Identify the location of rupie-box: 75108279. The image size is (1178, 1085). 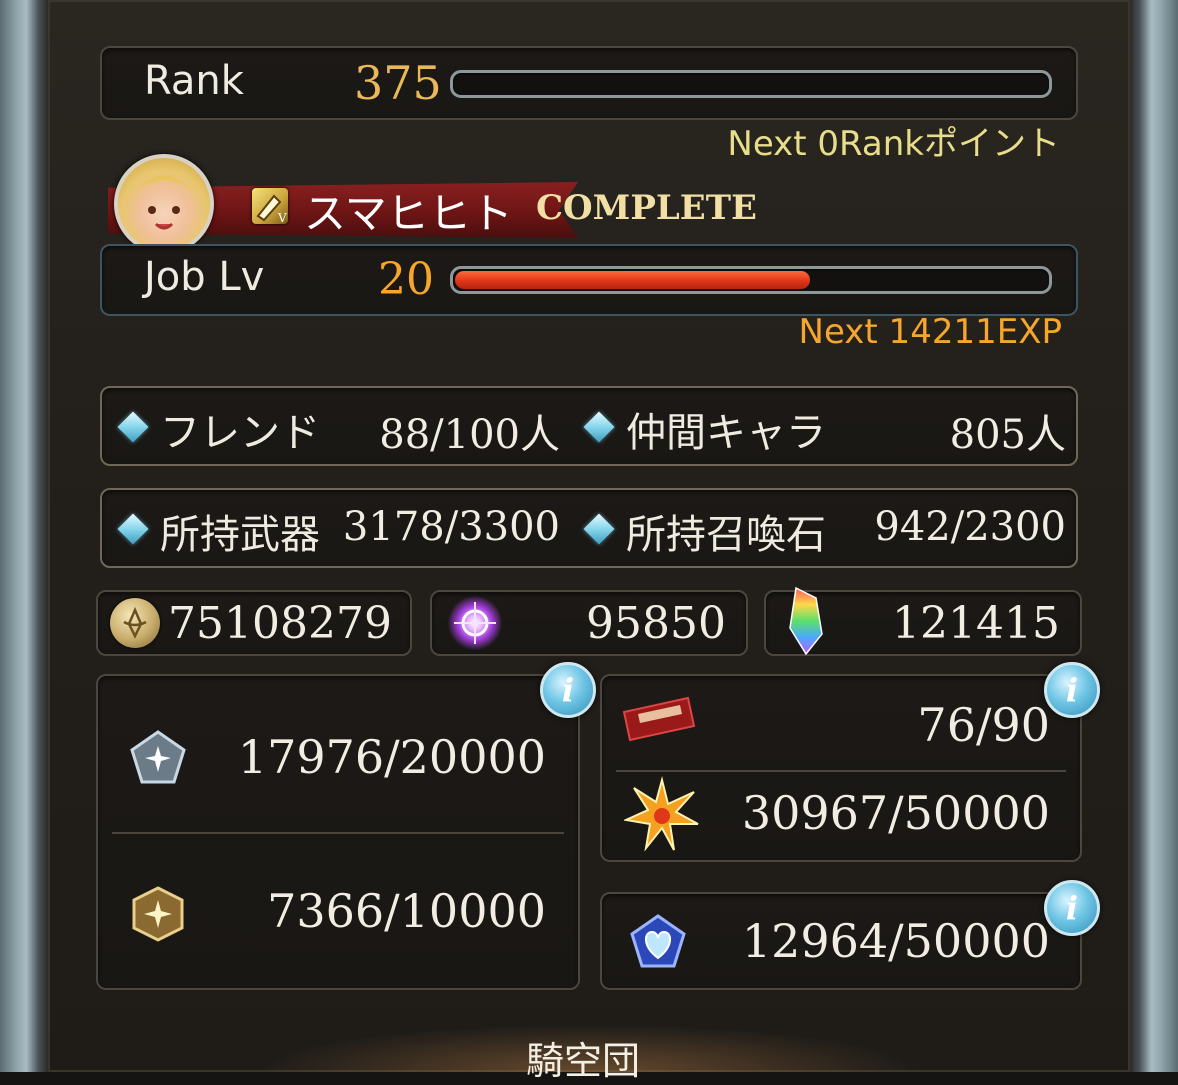
(254, 623).